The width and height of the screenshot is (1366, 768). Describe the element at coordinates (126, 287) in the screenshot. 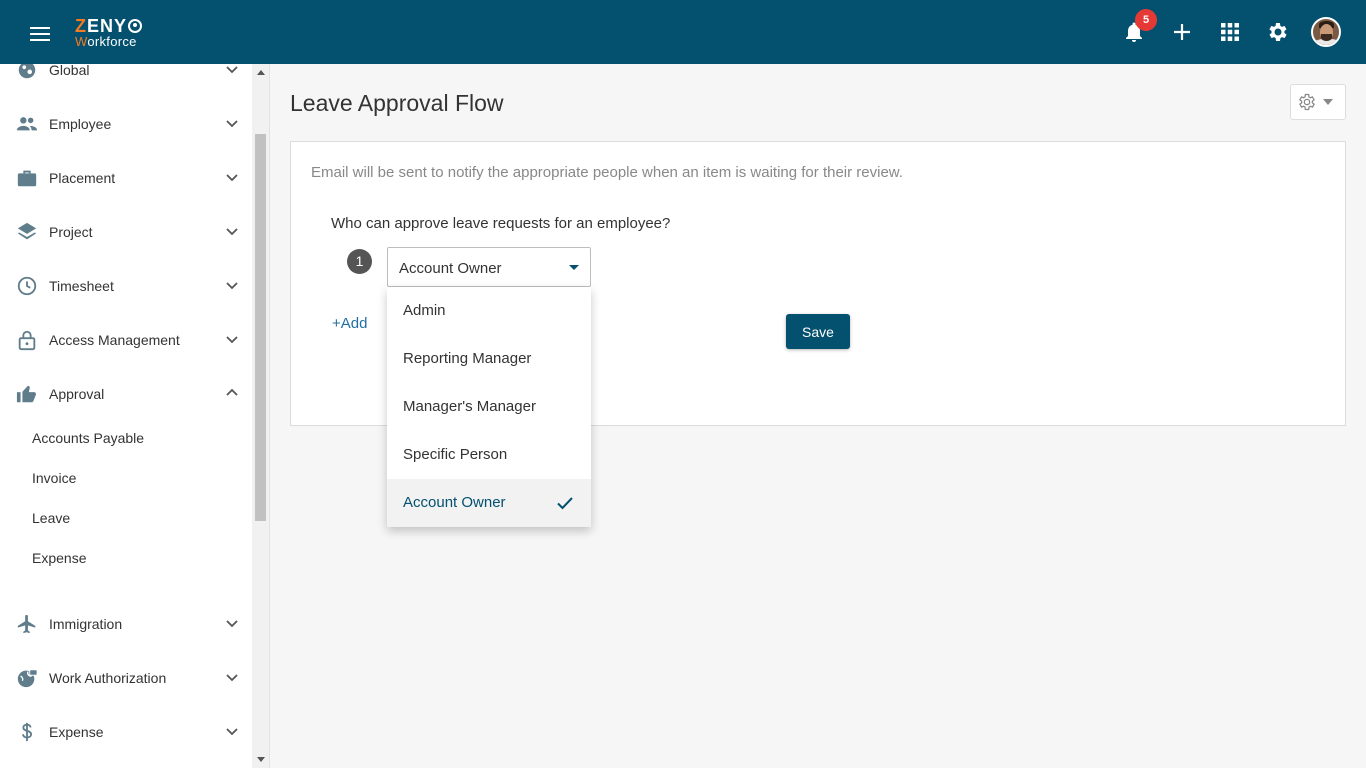

I see `sidebar-item-timesheet: Timesheet` at that location.